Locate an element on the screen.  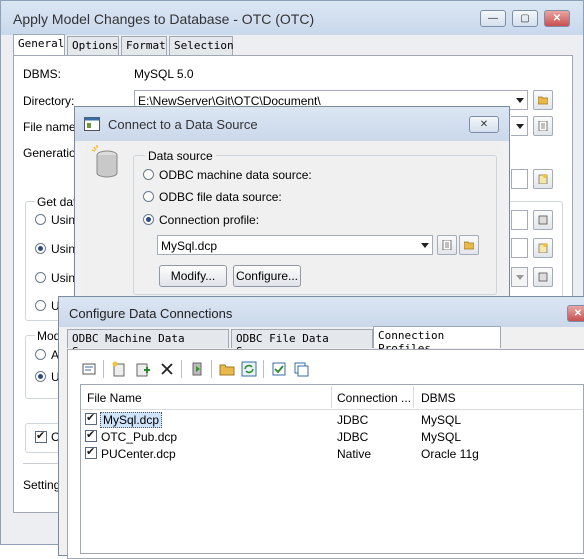
test-connection-icon is located at coordinates (197, 369).